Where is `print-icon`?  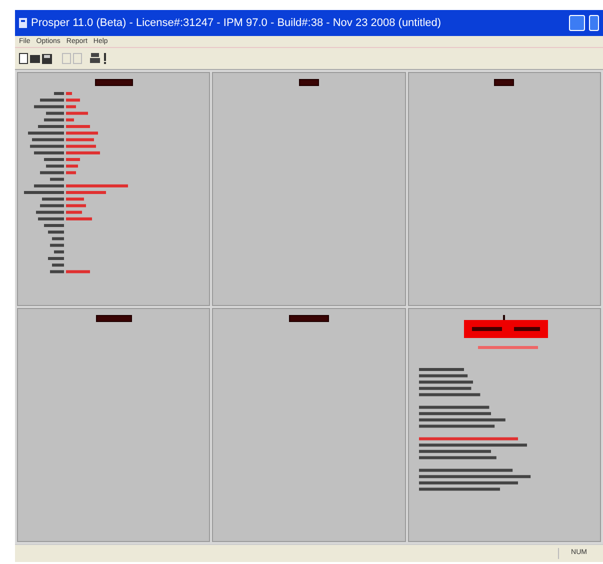 print-icon is located at coordinates (95, 58).